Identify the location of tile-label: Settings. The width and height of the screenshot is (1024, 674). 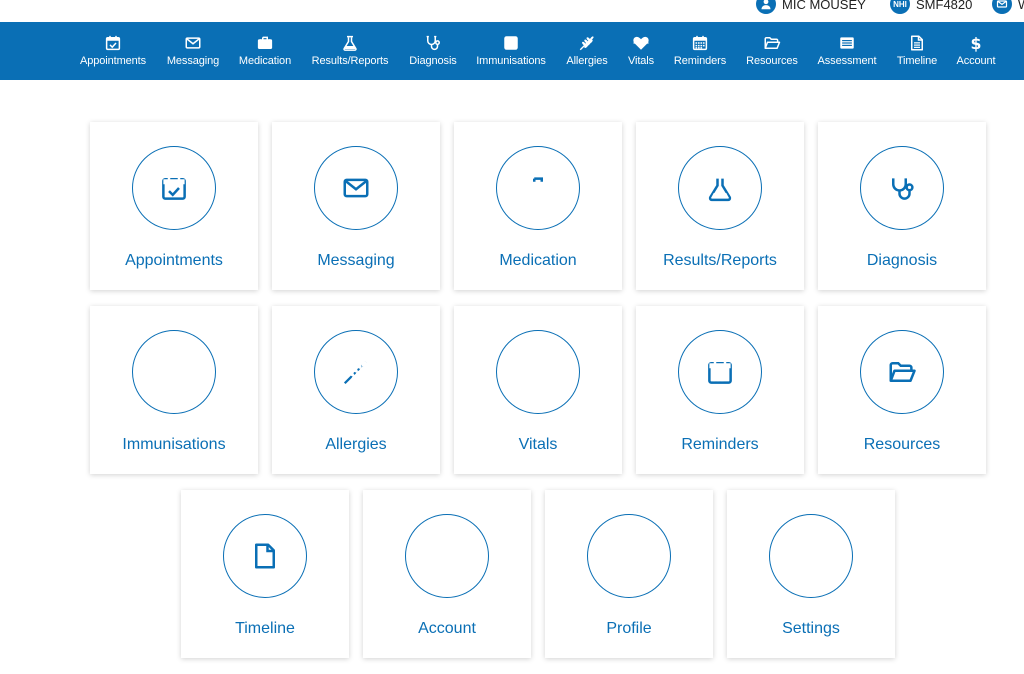
(811, 628).